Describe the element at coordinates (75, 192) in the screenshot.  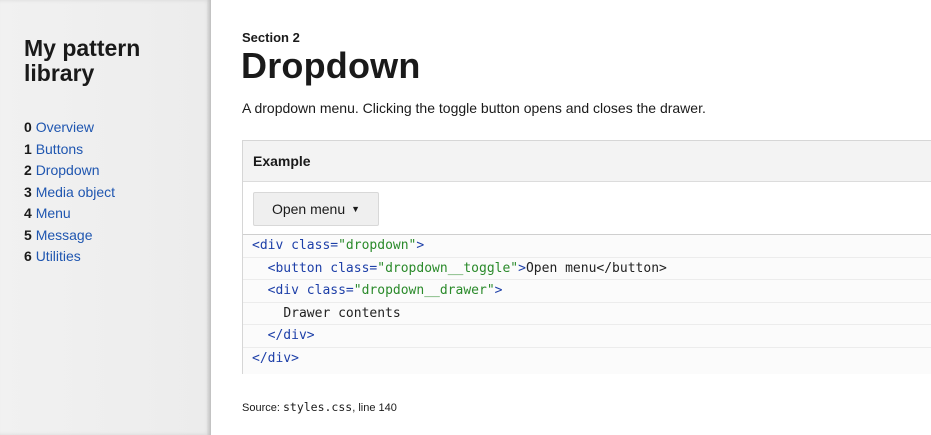
I see `sidebar-item-link: Media object` at that location.